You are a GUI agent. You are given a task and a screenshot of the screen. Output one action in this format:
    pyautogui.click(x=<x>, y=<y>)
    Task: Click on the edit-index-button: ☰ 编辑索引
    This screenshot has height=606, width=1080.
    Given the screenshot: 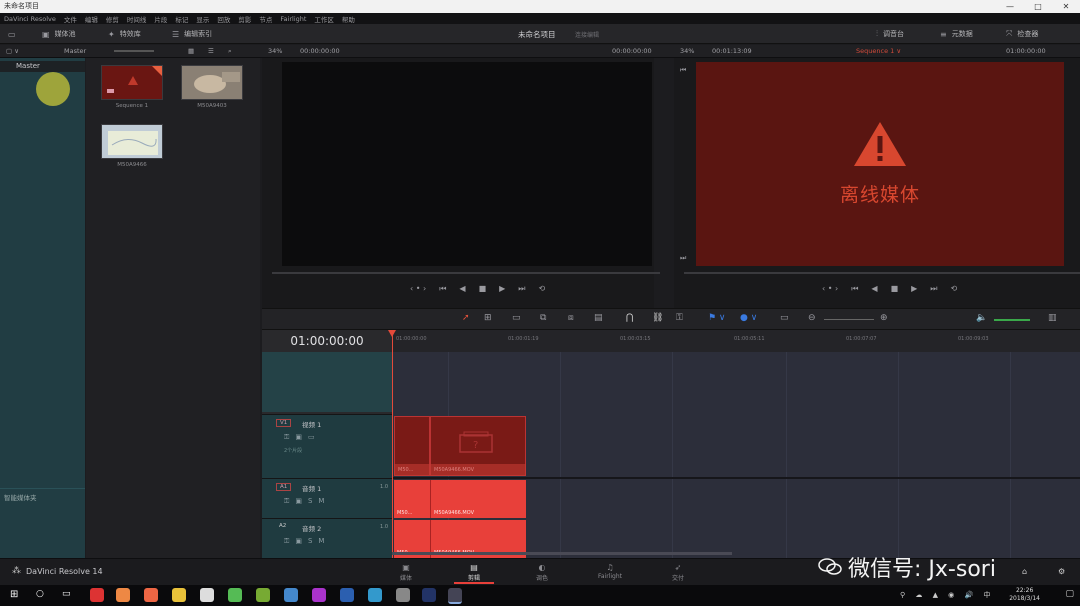 What is the action you would take?
    pyautogui.click(x=192, y=34)
    